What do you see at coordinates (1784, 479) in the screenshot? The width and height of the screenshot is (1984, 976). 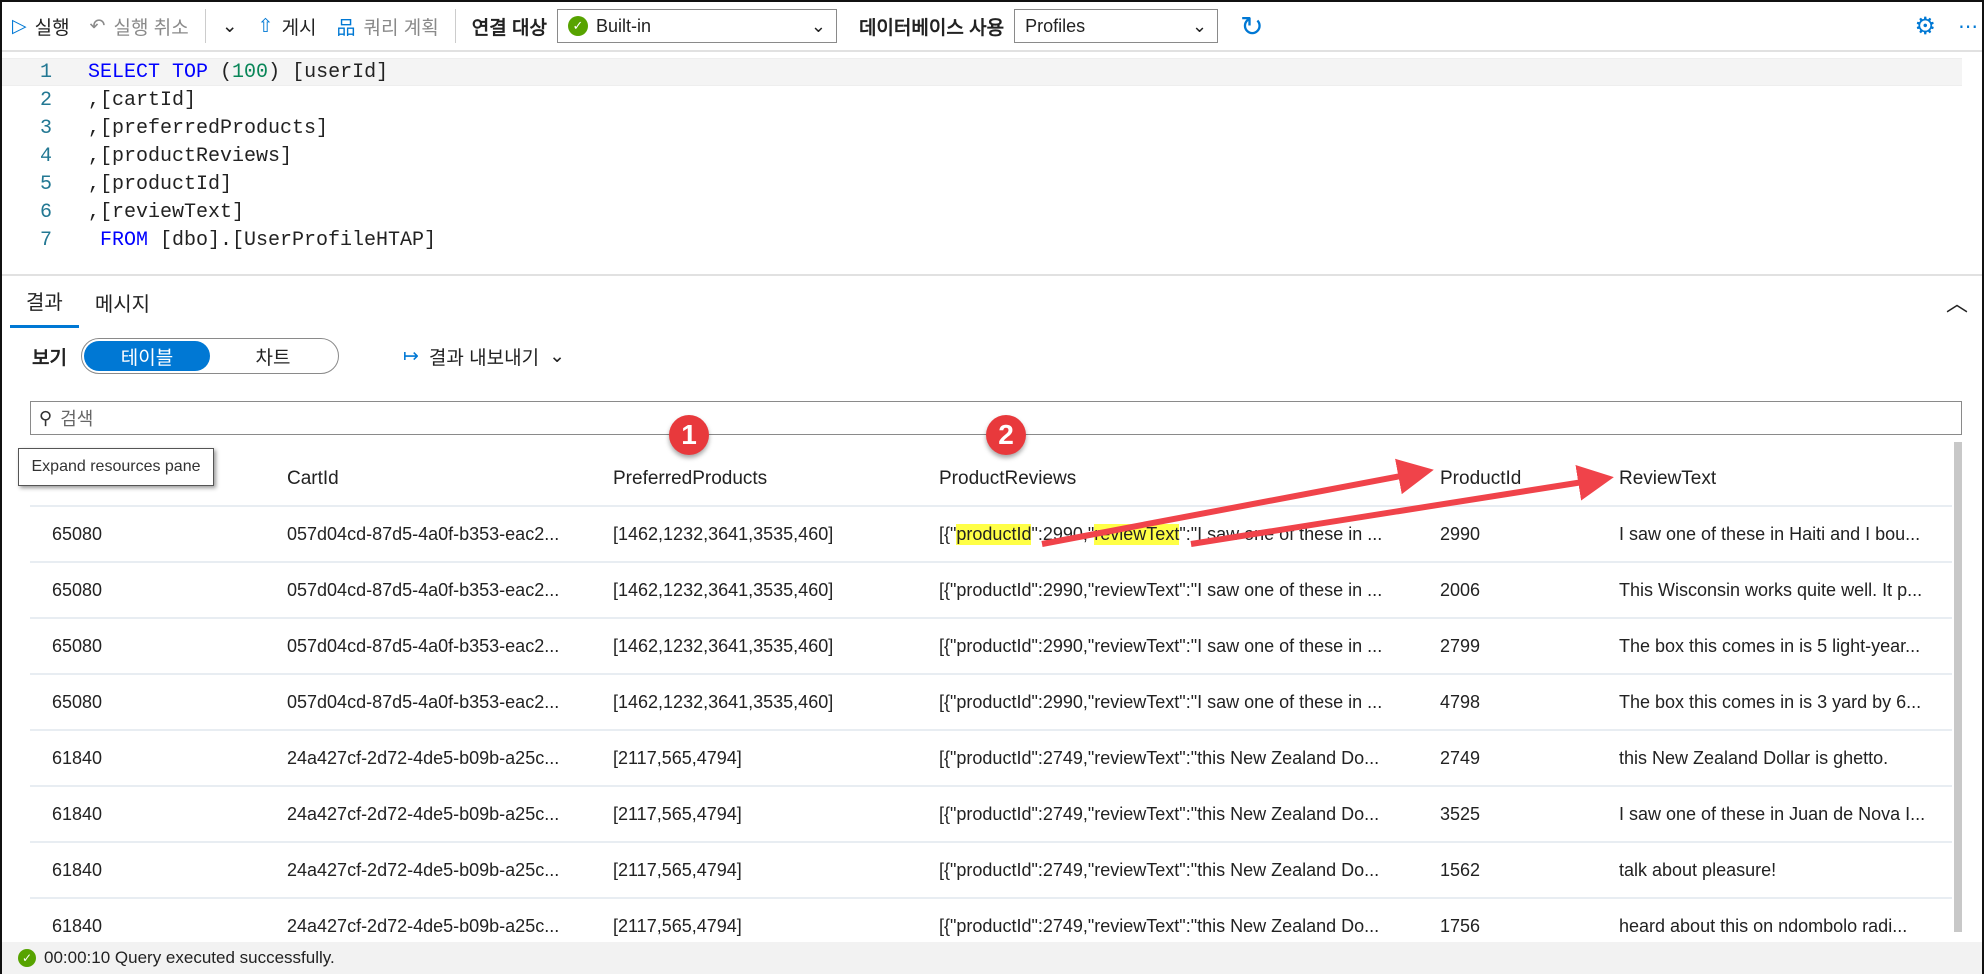 I see `column-header: ReviewText` at bounding box center [1784, 479].